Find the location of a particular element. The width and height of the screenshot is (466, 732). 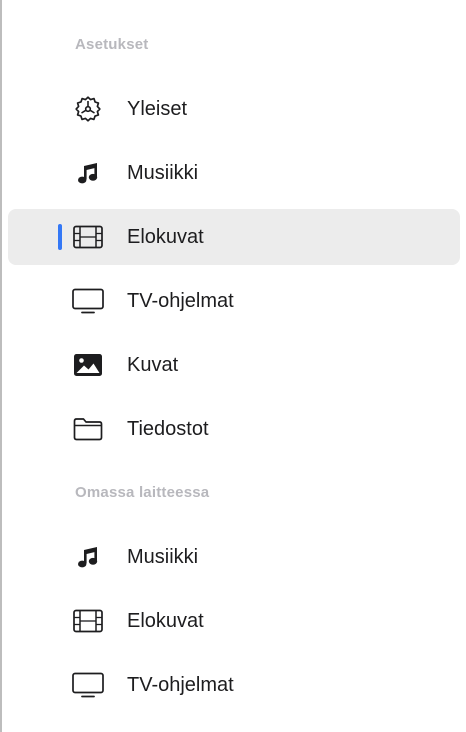

sidebar-item-device-tv-ohjelmat: TV-ohjelmat is located at coordinates (234, 685).